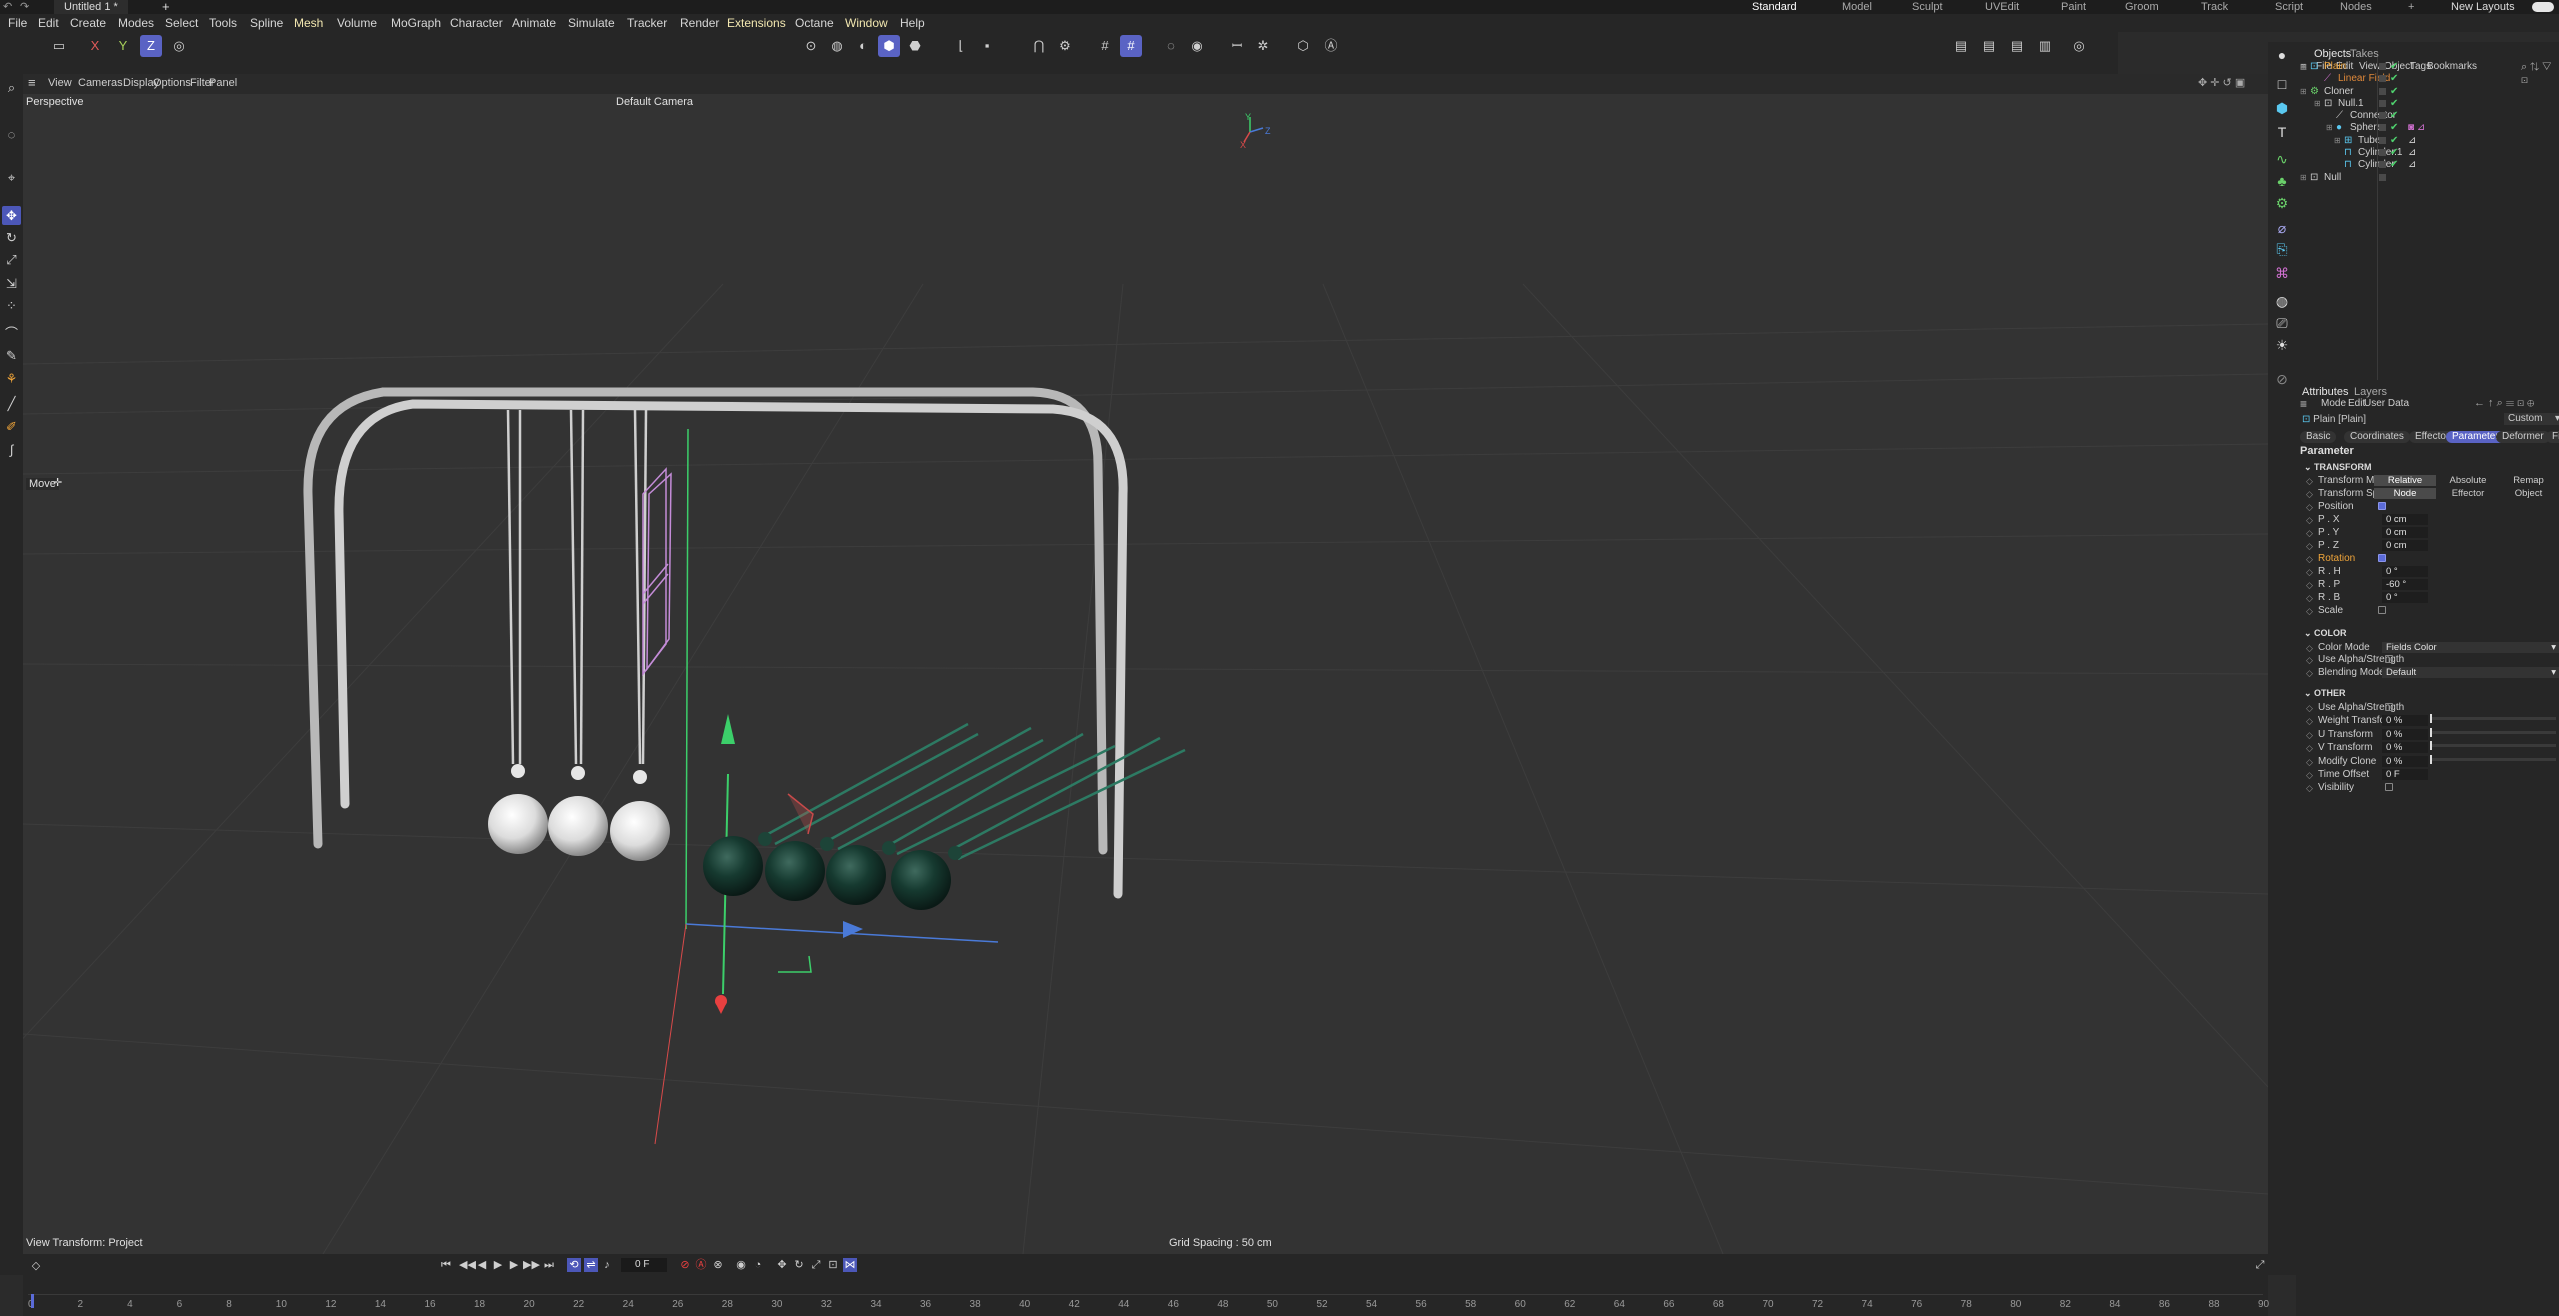 The width and height of the screenshot is (2559, 1316). I want to click on settings-icon: ✲, so click(1263, 46).